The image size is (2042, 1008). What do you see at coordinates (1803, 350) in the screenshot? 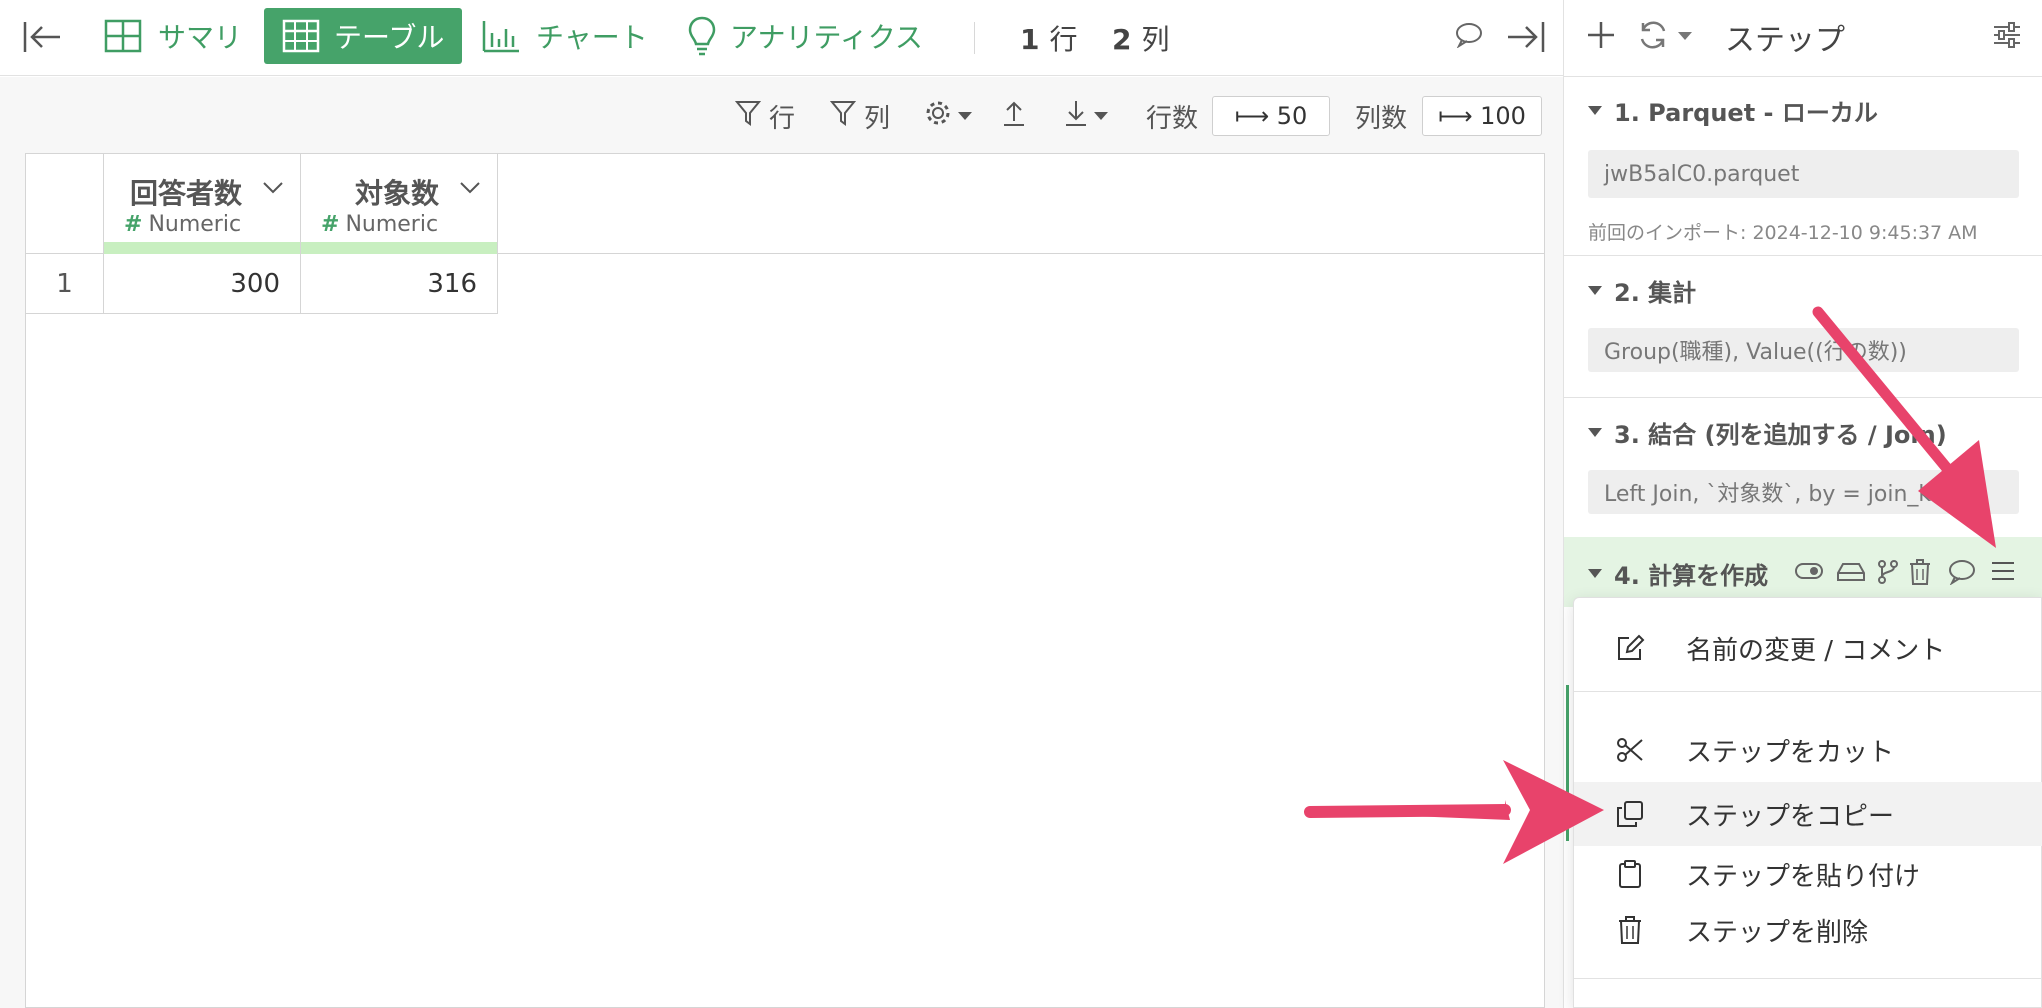
I see `step-2-detail: Group(職種), Value((行の数))` at bounding box center [1803, 350].